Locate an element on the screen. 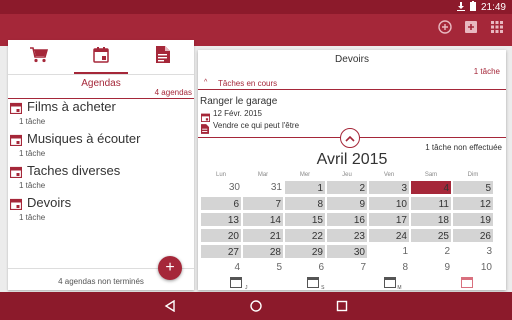 This screenshot has width=512, height=320. agenda-item: Taches diverses 1 tâche is located at coordinates (101, 177).